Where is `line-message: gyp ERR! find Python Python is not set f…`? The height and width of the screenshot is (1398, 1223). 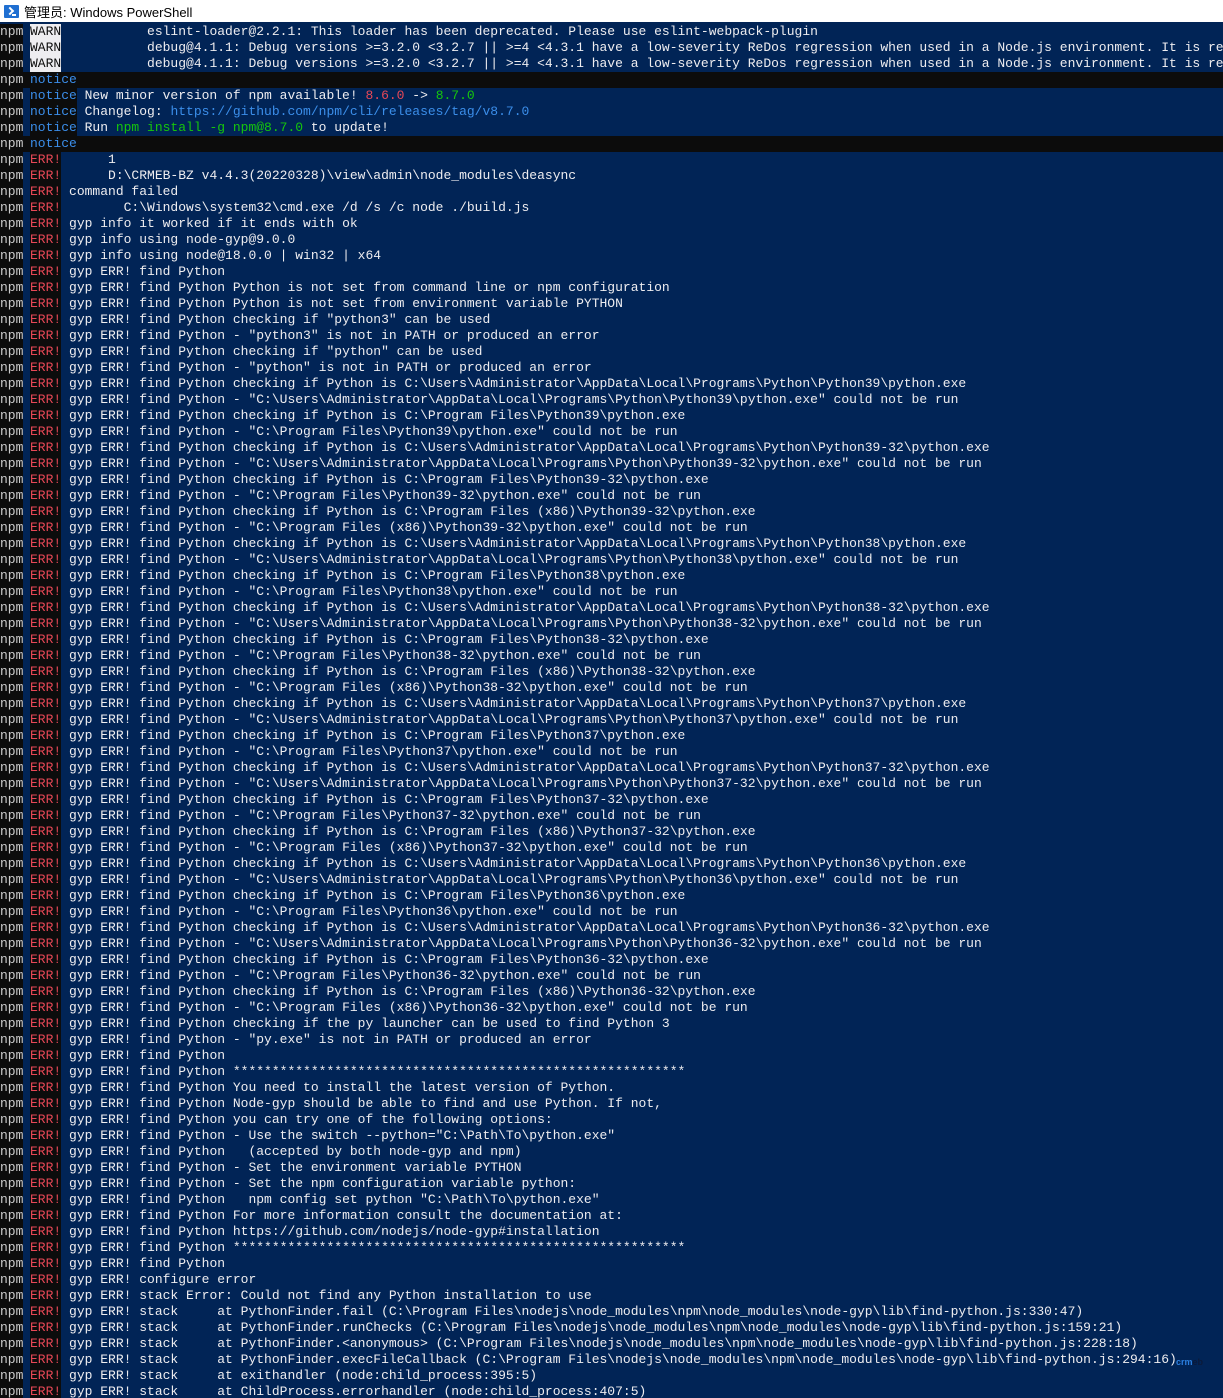 line-message: gyp ERR! find Python Python is not set f… is located at coordinates (365, 287).